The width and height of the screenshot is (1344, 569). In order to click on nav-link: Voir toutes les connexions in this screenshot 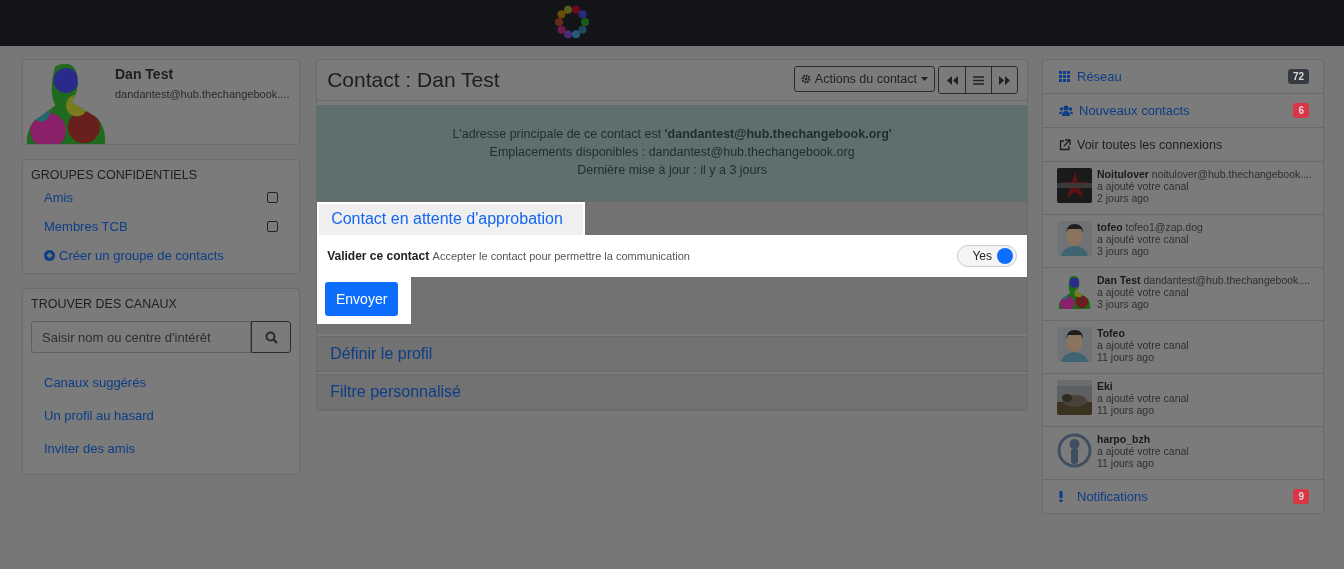, I will do `click(1141, 144)`.